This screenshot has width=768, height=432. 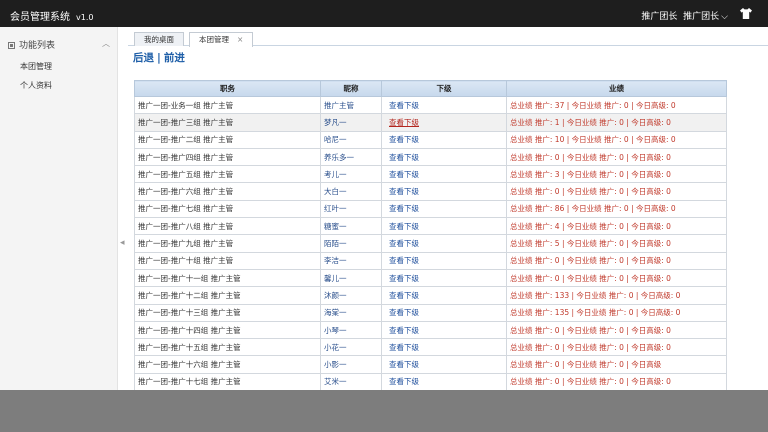 I want to click on role-cell: 推广一团-推广十三组 推广主管, so click(x=189, y=313).